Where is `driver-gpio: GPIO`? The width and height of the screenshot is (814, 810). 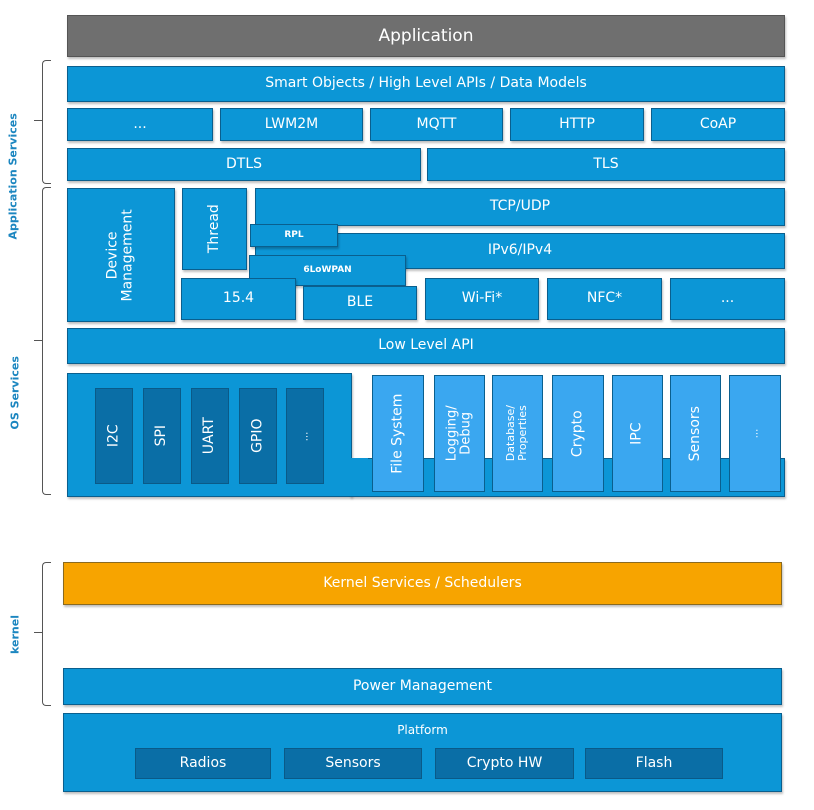 driver-gpio: GPIO is located at coordinates (258, 436).